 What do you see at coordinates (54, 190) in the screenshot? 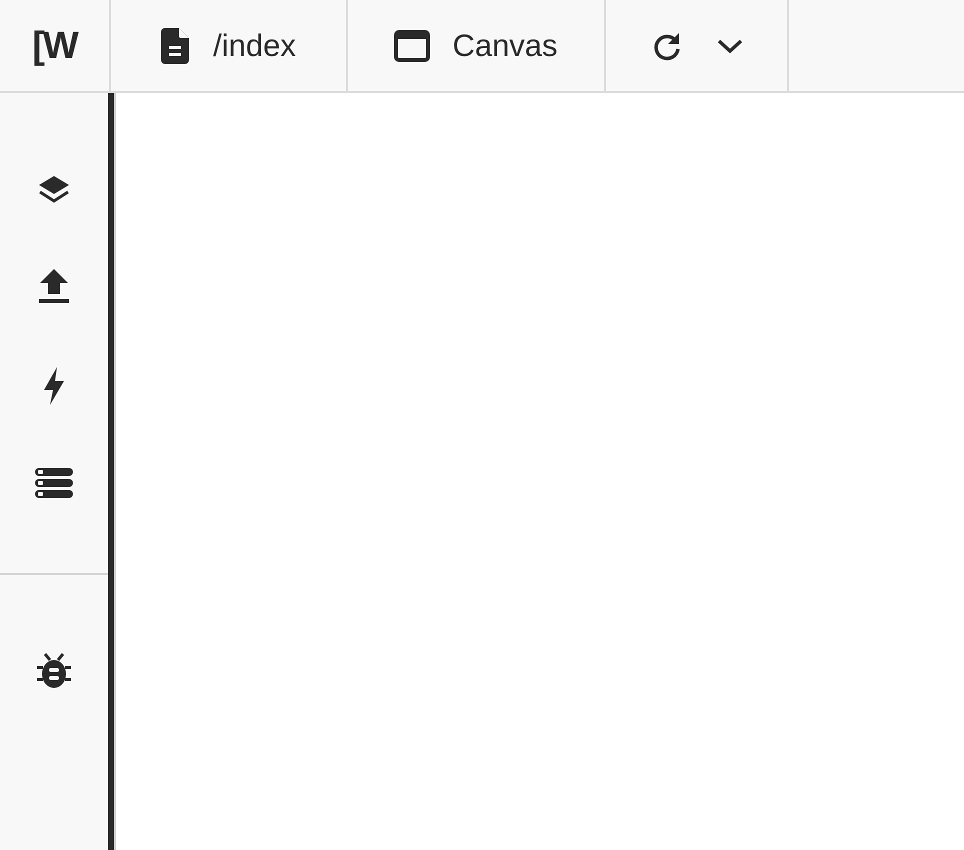
I see `layers-icon` at bounding box center [54, 190].